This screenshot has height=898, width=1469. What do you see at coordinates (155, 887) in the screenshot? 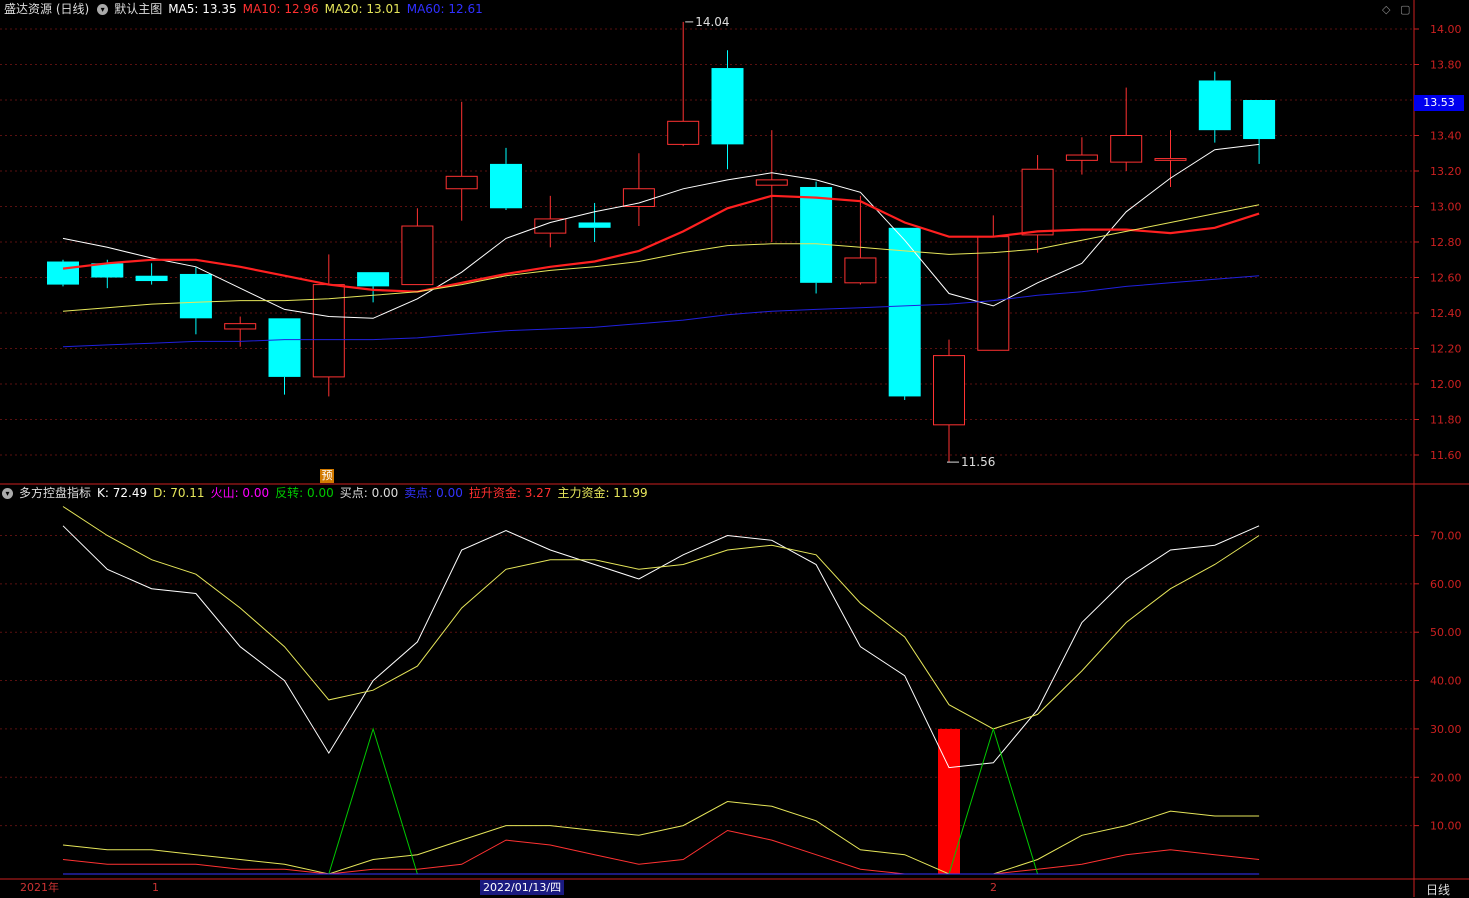
I see `x-label-month-1: 1` at bounding box center [155, 887].